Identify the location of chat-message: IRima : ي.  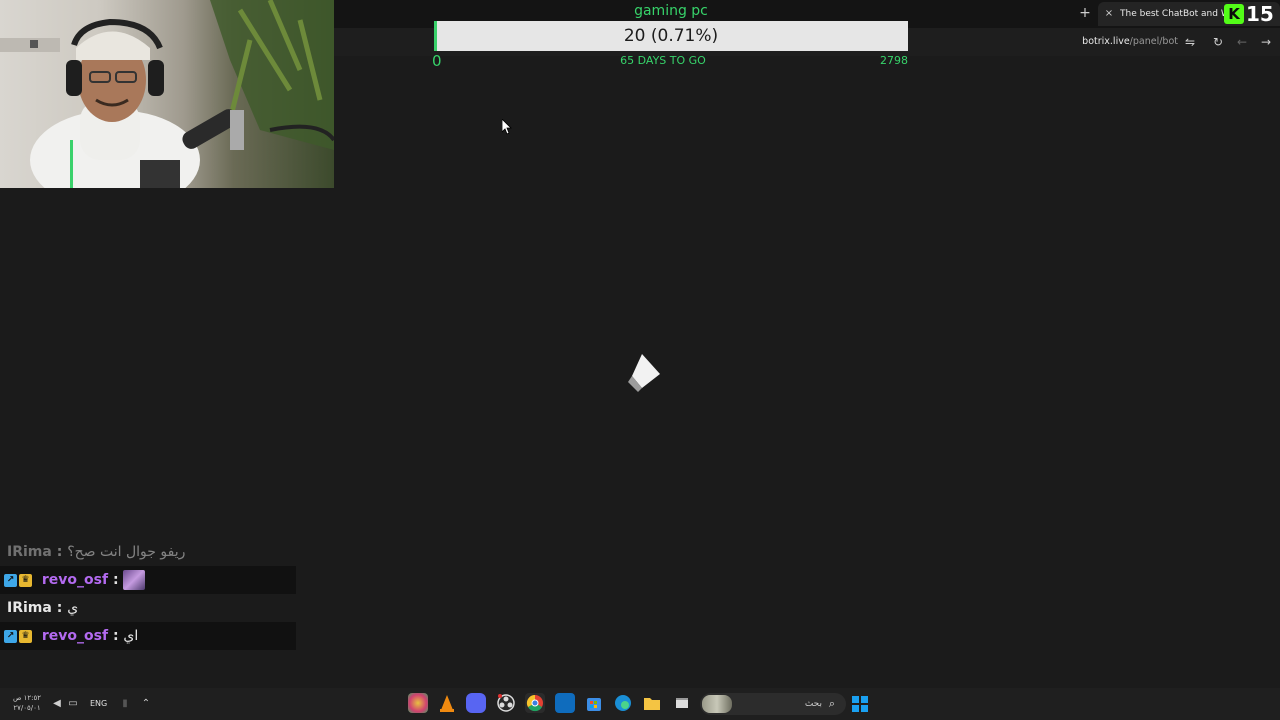
(148, 608).